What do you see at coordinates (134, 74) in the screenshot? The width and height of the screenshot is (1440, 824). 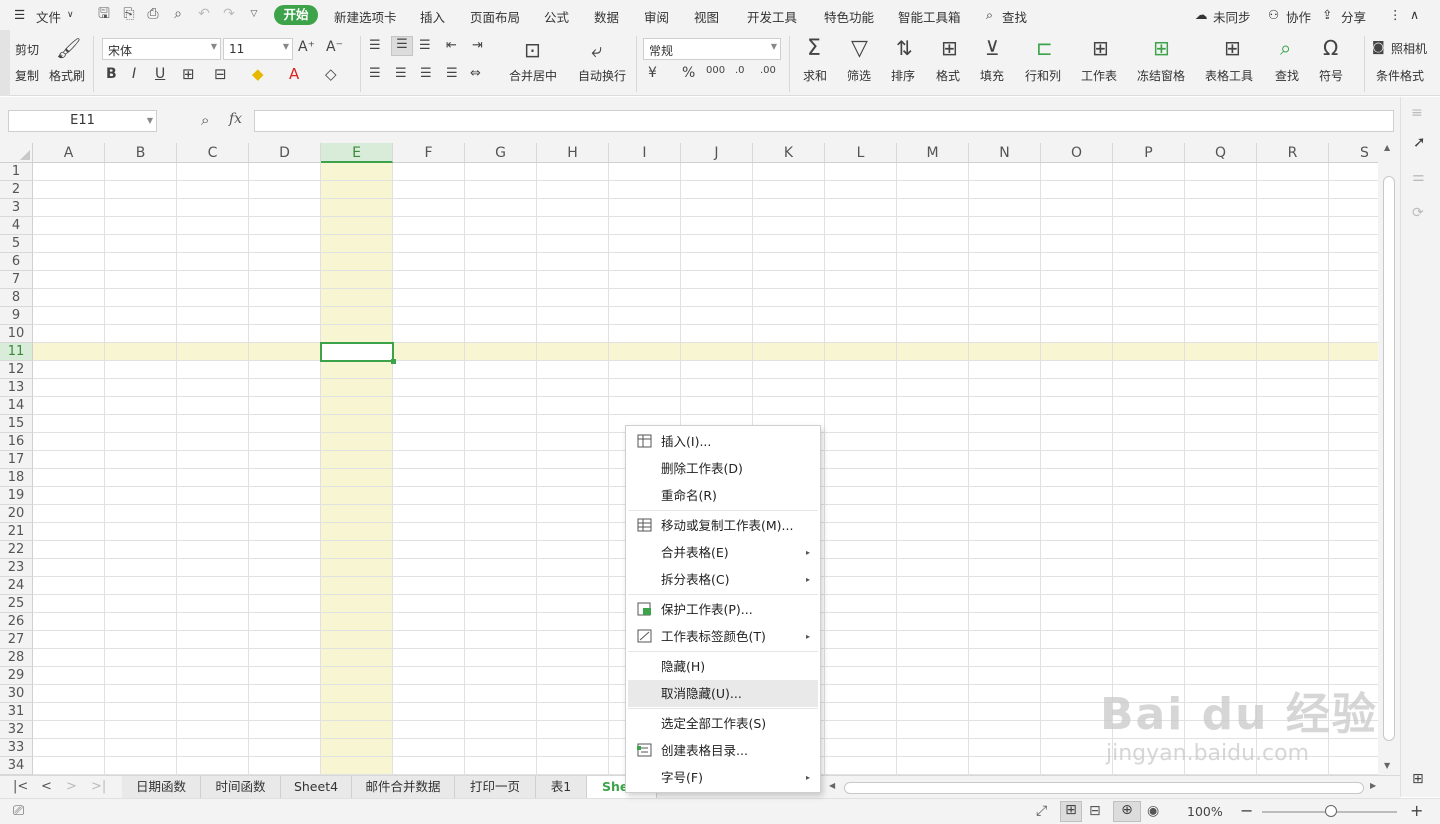 I see `italic-icon: I` at bounding box center [134, 74].